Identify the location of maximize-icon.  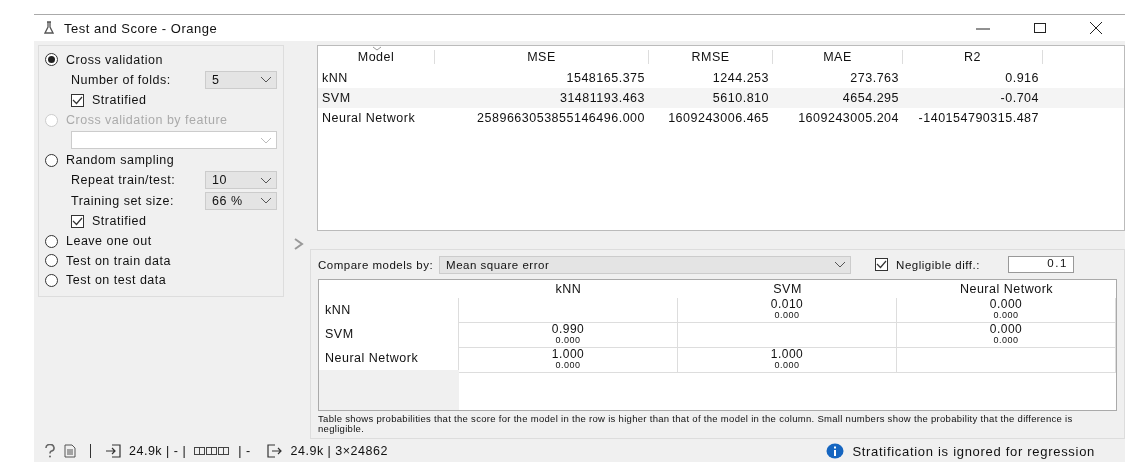
(1040, 28).